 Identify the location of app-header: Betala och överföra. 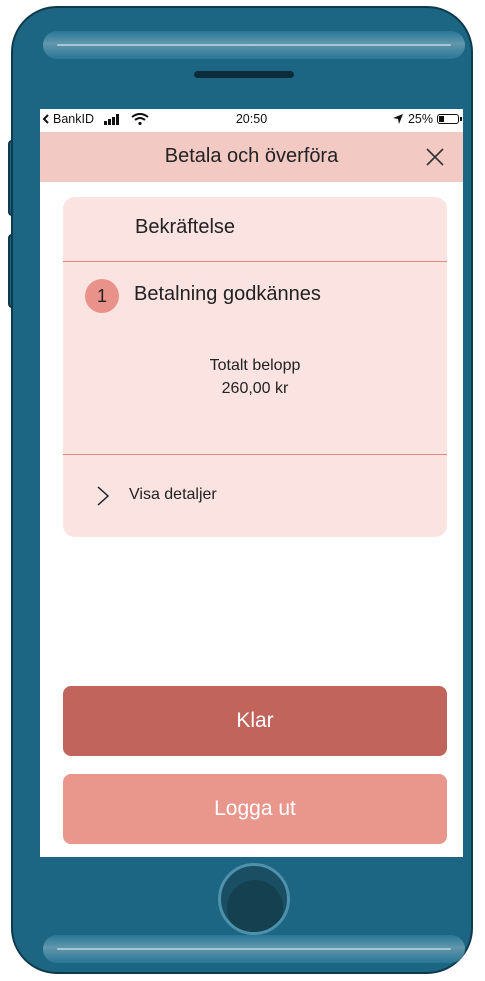
(251, 157).